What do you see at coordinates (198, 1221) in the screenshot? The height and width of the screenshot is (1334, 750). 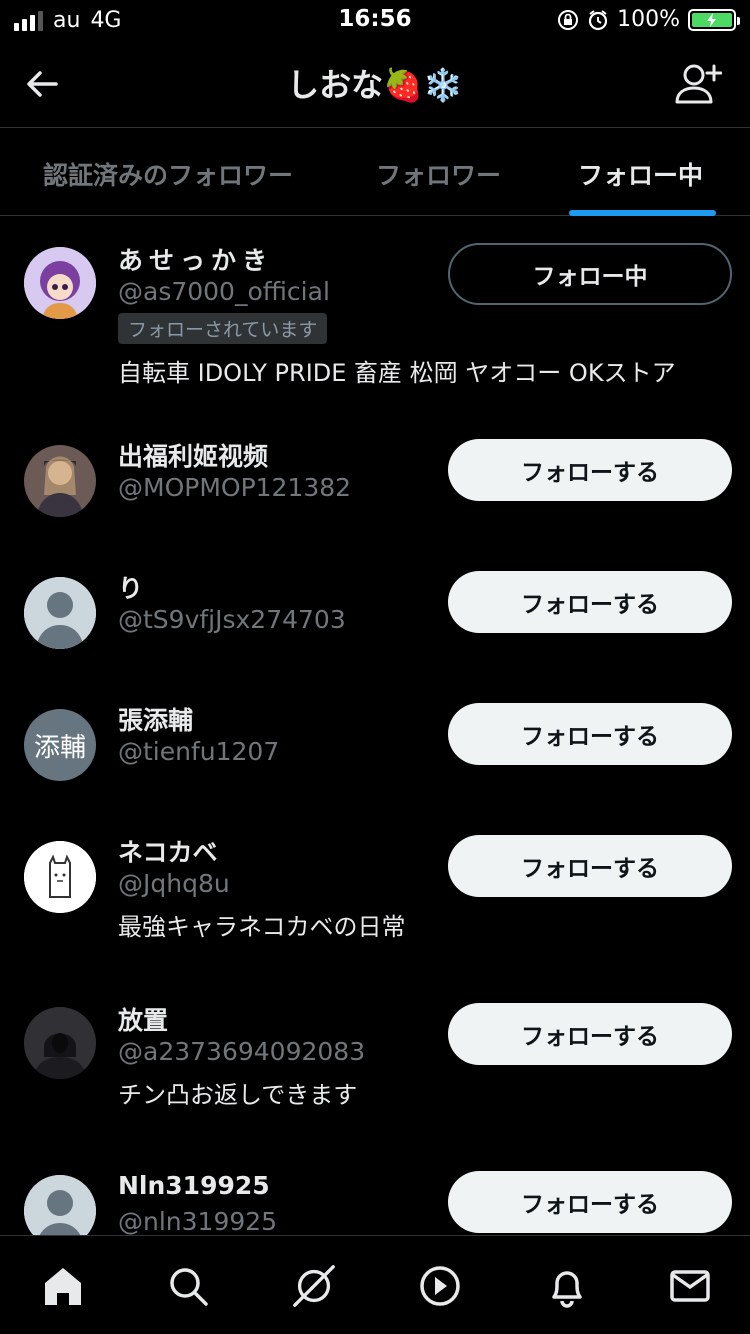 I see `user-handle: @nln319925` at bounding box center [198, 1221].